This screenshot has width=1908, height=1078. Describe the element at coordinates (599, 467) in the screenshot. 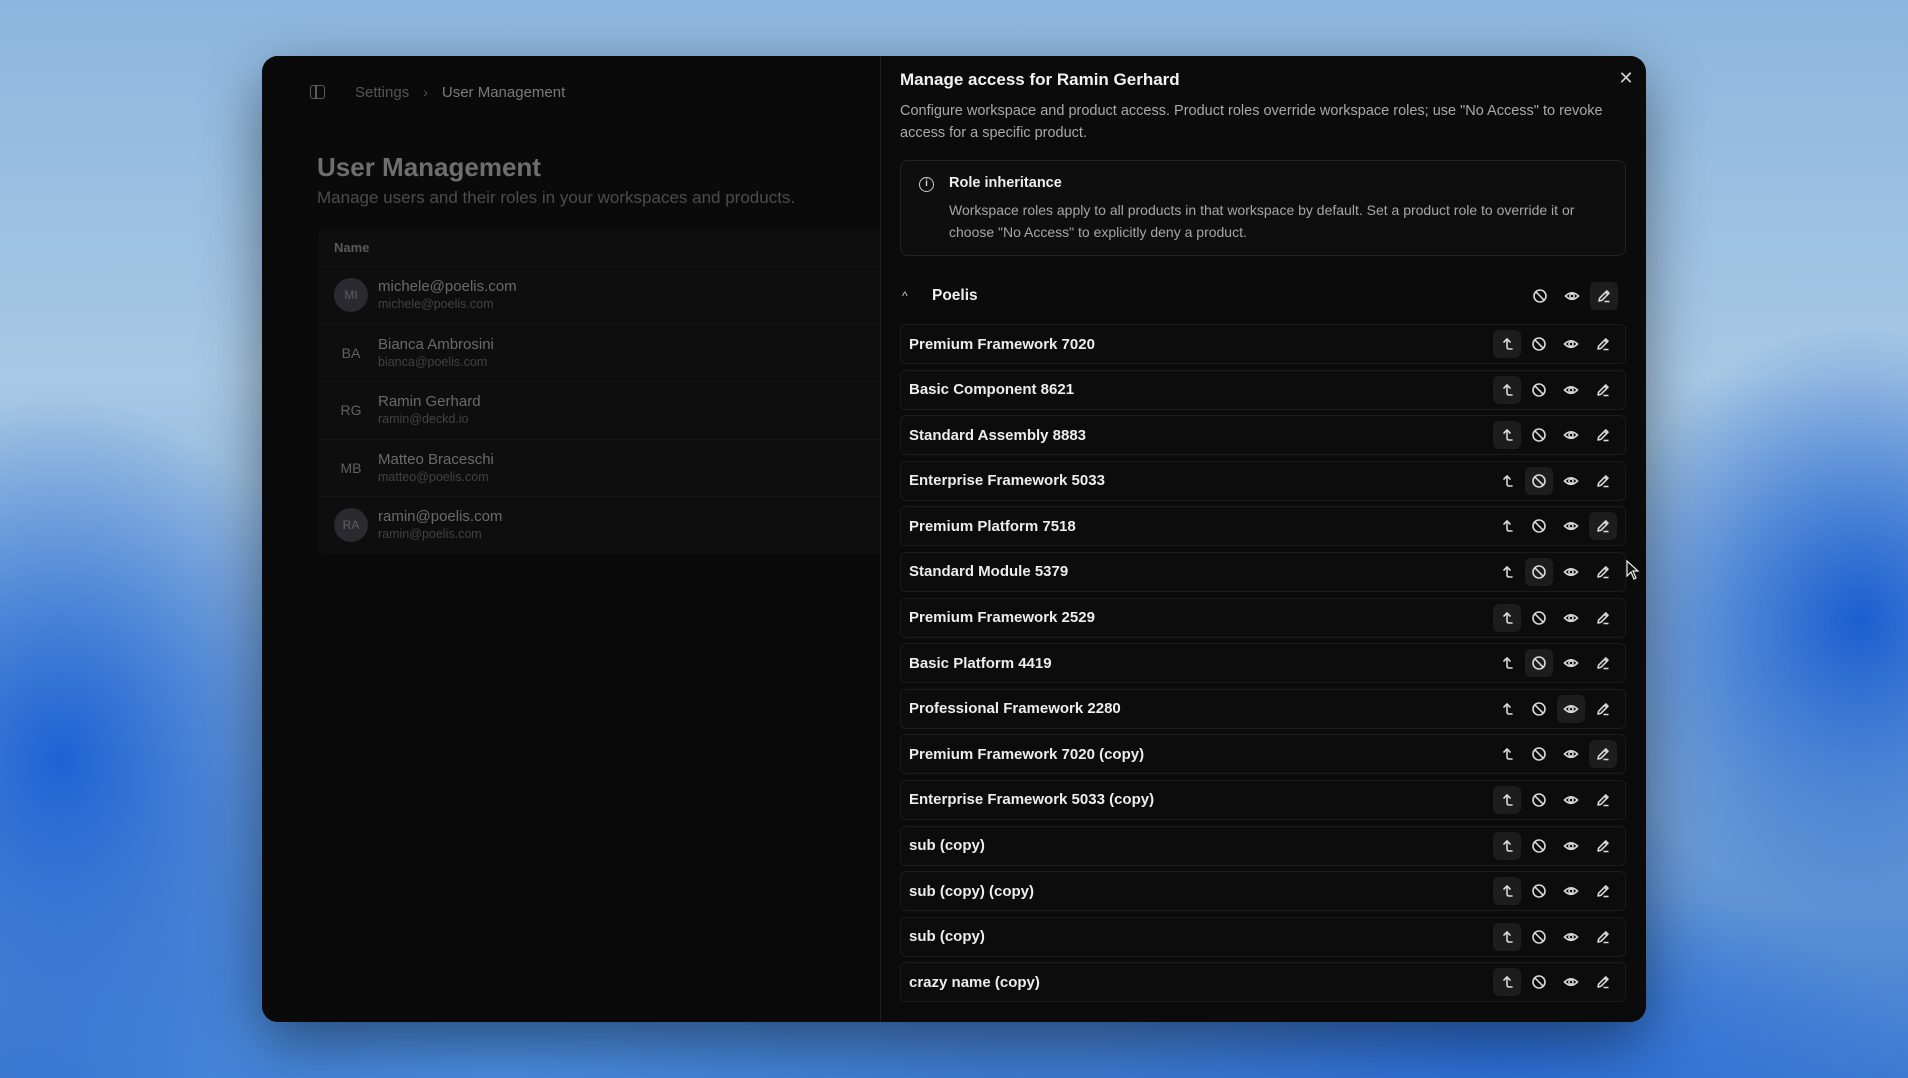

I see `table-row: MB Matteo Braceschi matteo@poelis.com` at that location.